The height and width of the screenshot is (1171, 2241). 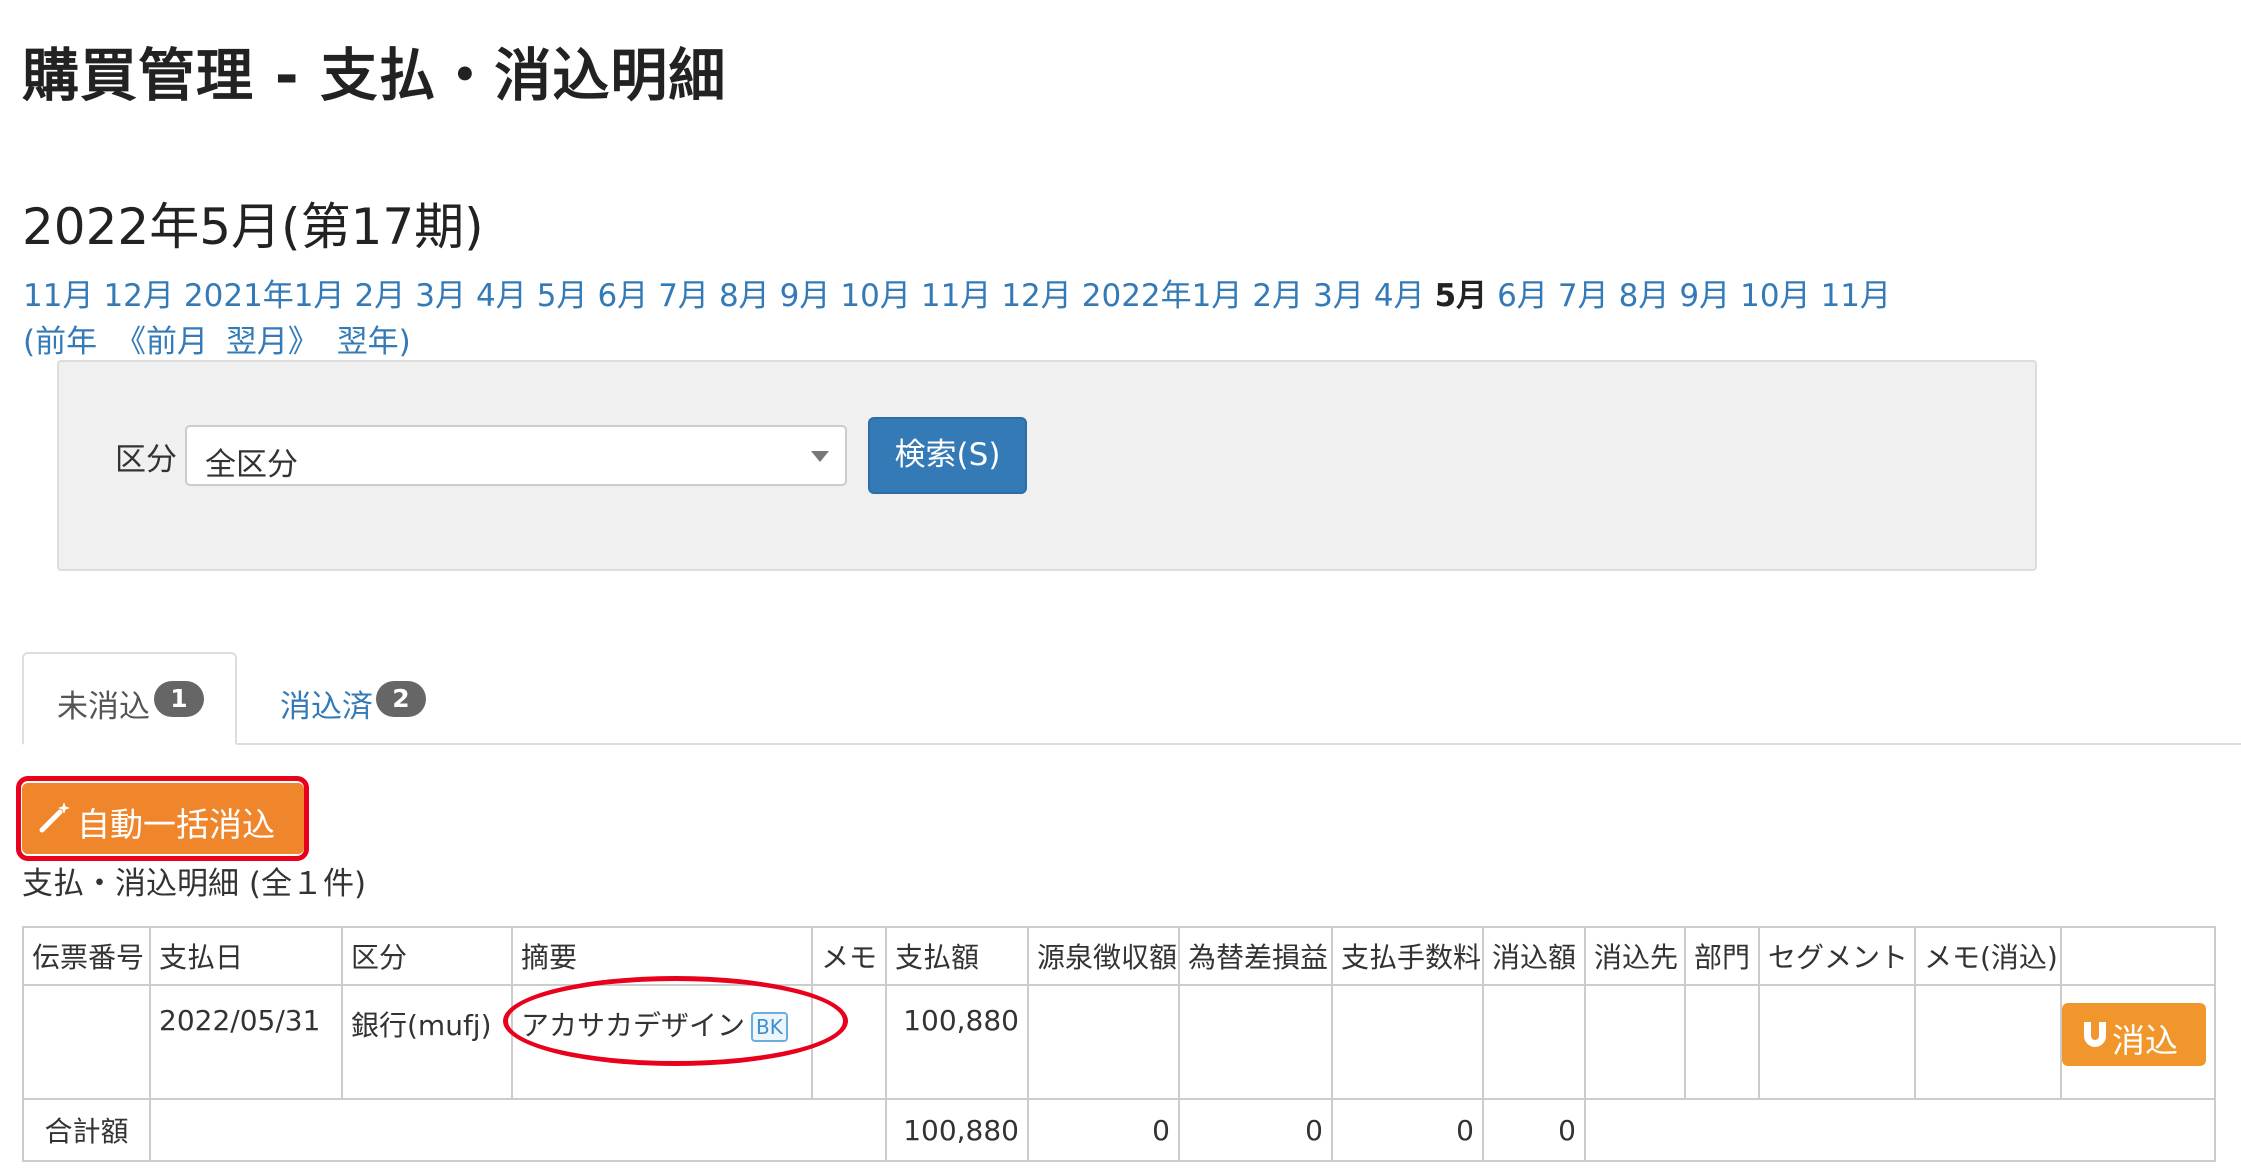 What do you see at coordinates (272, 342) in the screenshot?
I see `next-month-link: 翌月》` at bounding box center [272, 342].